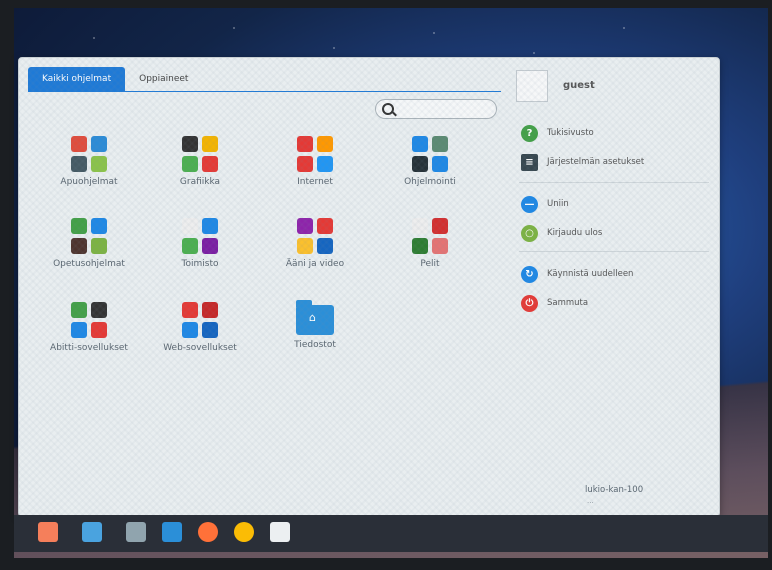 The width and height of the screenshot is (772, 570). Describe the element at coordinates (529, 204) in the screenshot. I see `sleep-icon: —` at that location.